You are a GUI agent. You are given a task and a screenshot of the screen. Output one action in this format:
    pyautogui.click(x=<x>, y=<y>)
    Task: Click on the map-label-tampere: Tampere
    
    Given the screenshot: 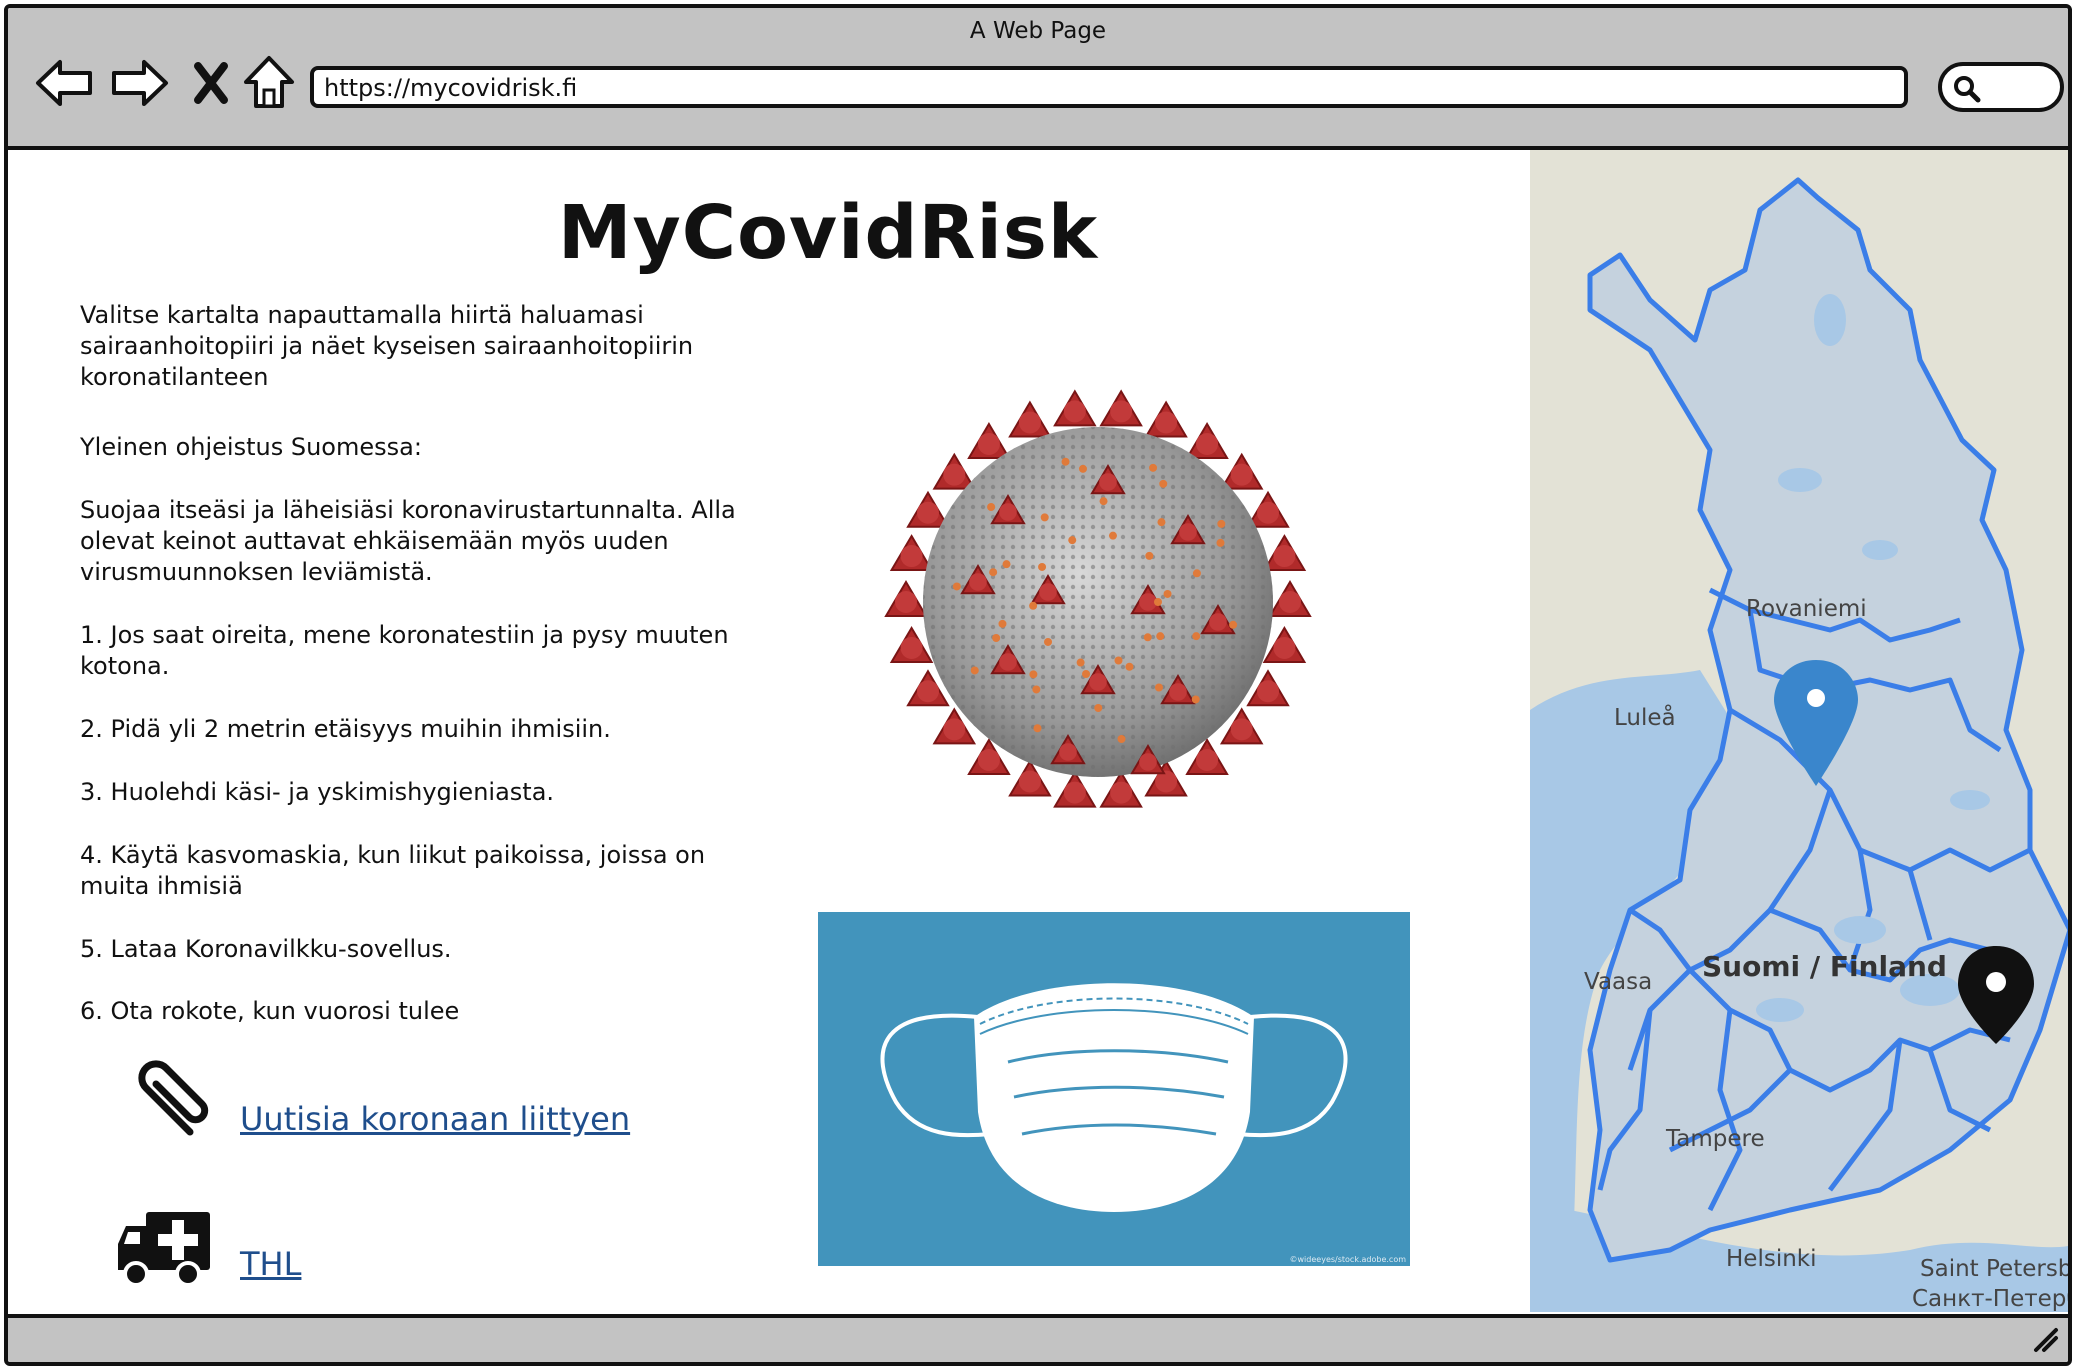 What is the action you would take?
    pyautogui.click(x=1715, y=1139)
    